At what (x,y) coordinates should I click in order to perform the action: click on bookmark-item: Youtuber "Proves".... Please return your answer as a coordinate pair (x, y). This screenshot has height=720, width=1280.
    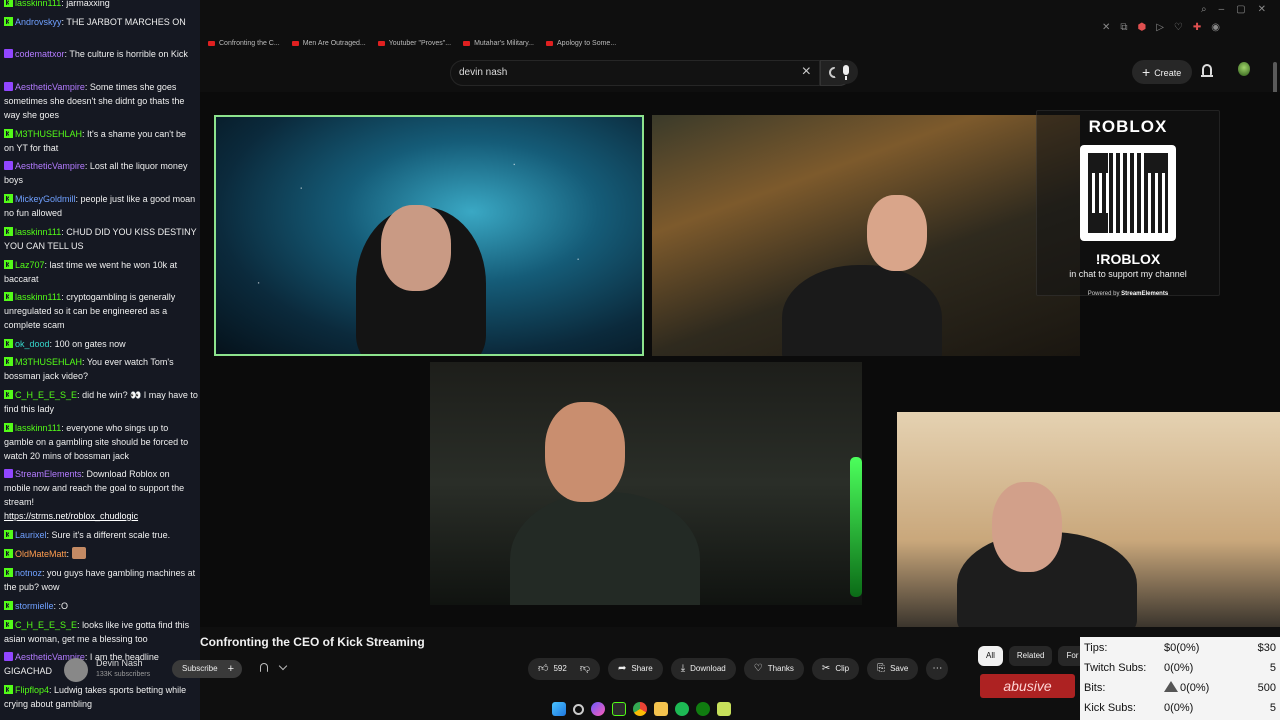
    Looking at the image, I should click on (414, 43).